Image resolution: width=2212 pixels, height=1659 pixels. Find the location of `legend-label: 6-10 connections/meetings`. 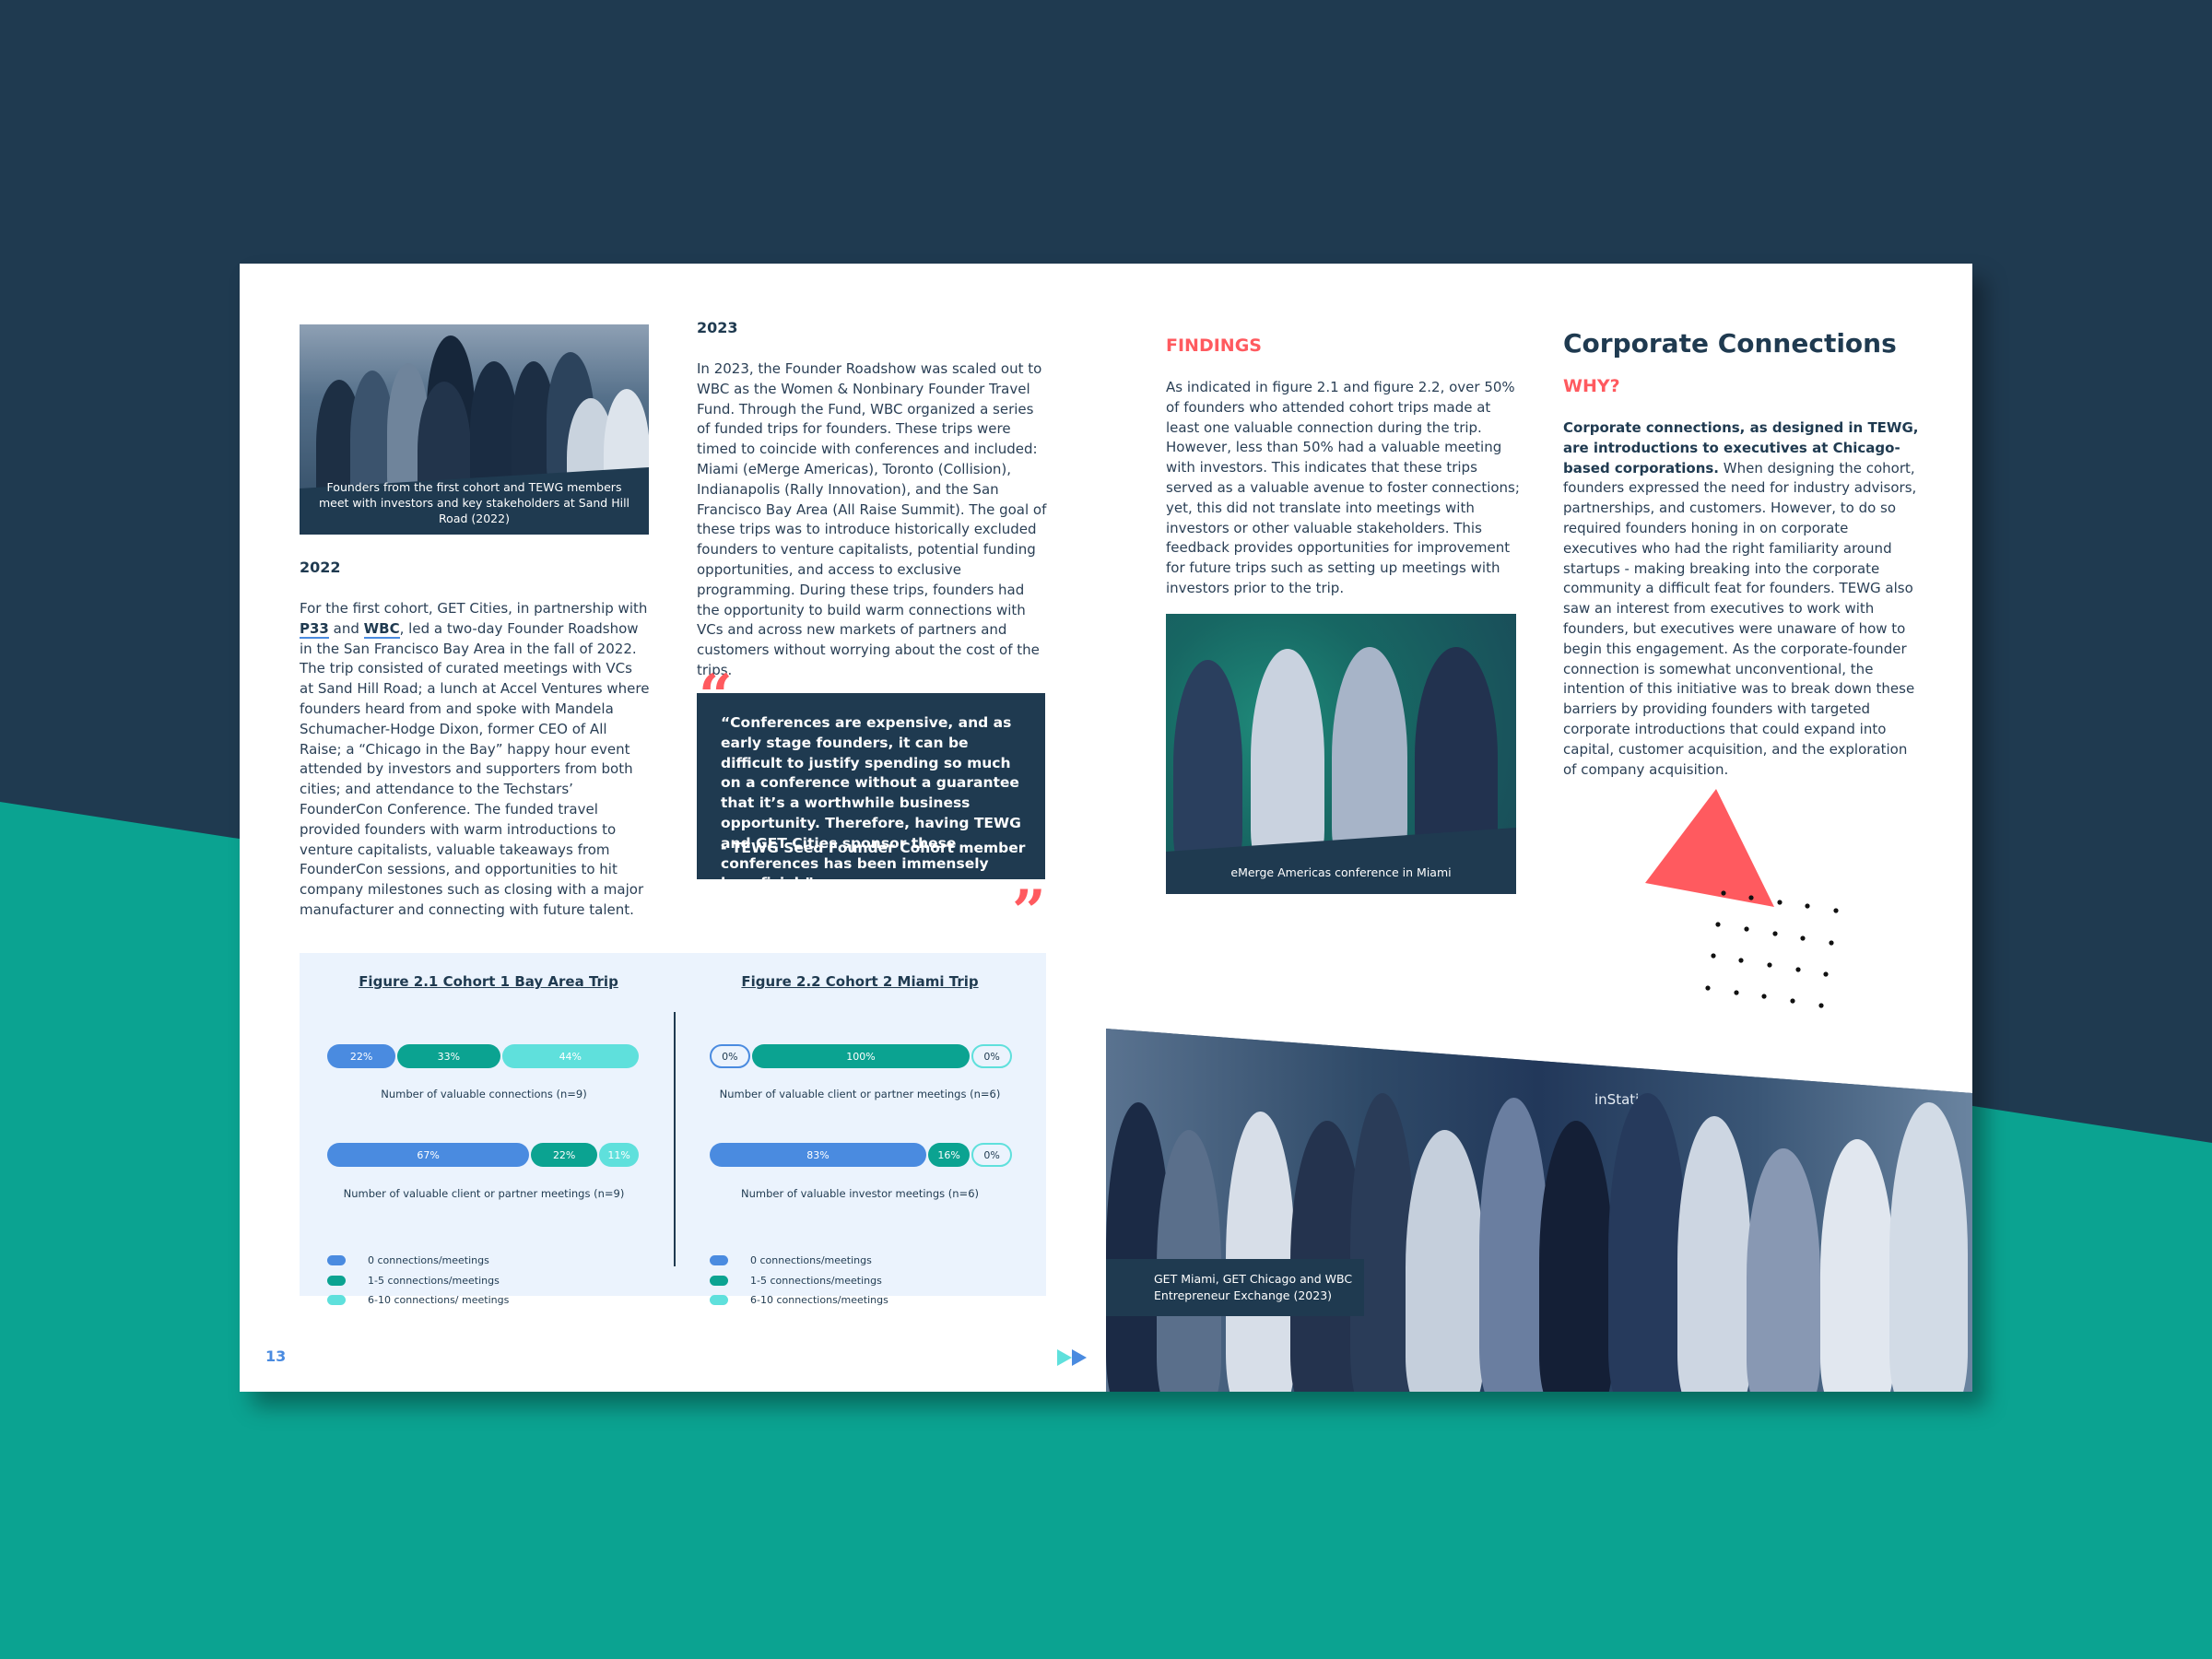

legend-label: 6-10 connections/meetings is located at coordinates (819, 1300).